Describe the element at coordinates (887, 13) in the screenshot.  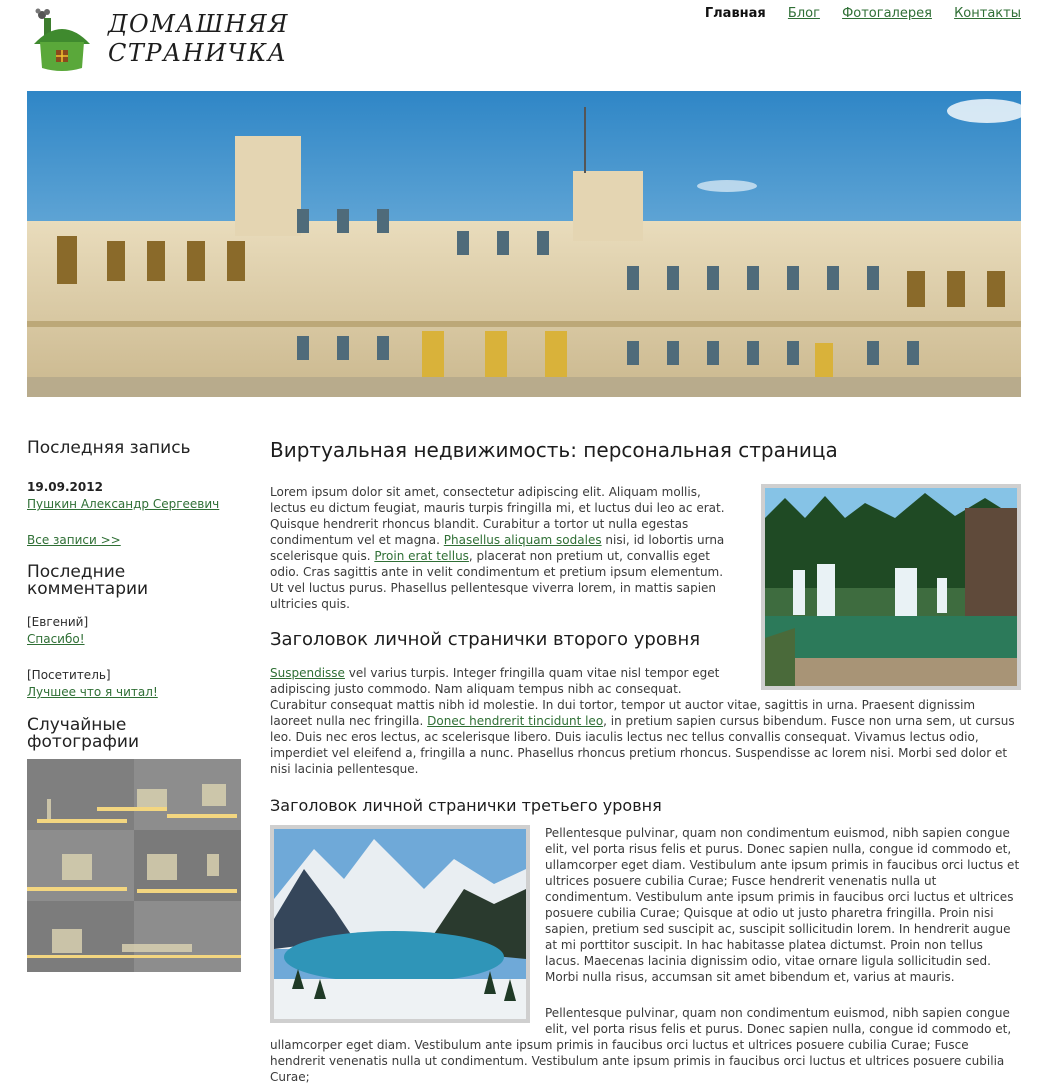
I see `nav-item-gallery: Фотогалерея` at that location.